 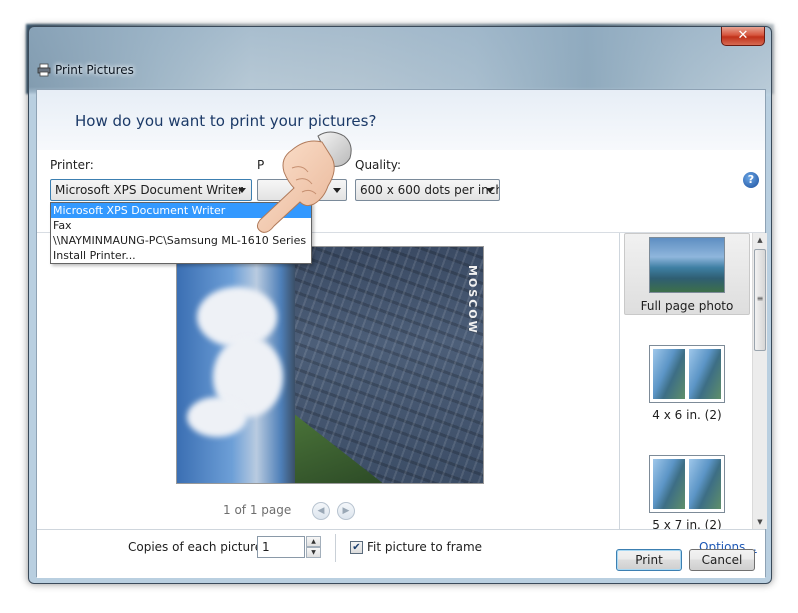 What do you see at coordinates (760, 240) in the screenshot?
I see `scroll-up-icon: ▲` at bounding box center [760, 240].